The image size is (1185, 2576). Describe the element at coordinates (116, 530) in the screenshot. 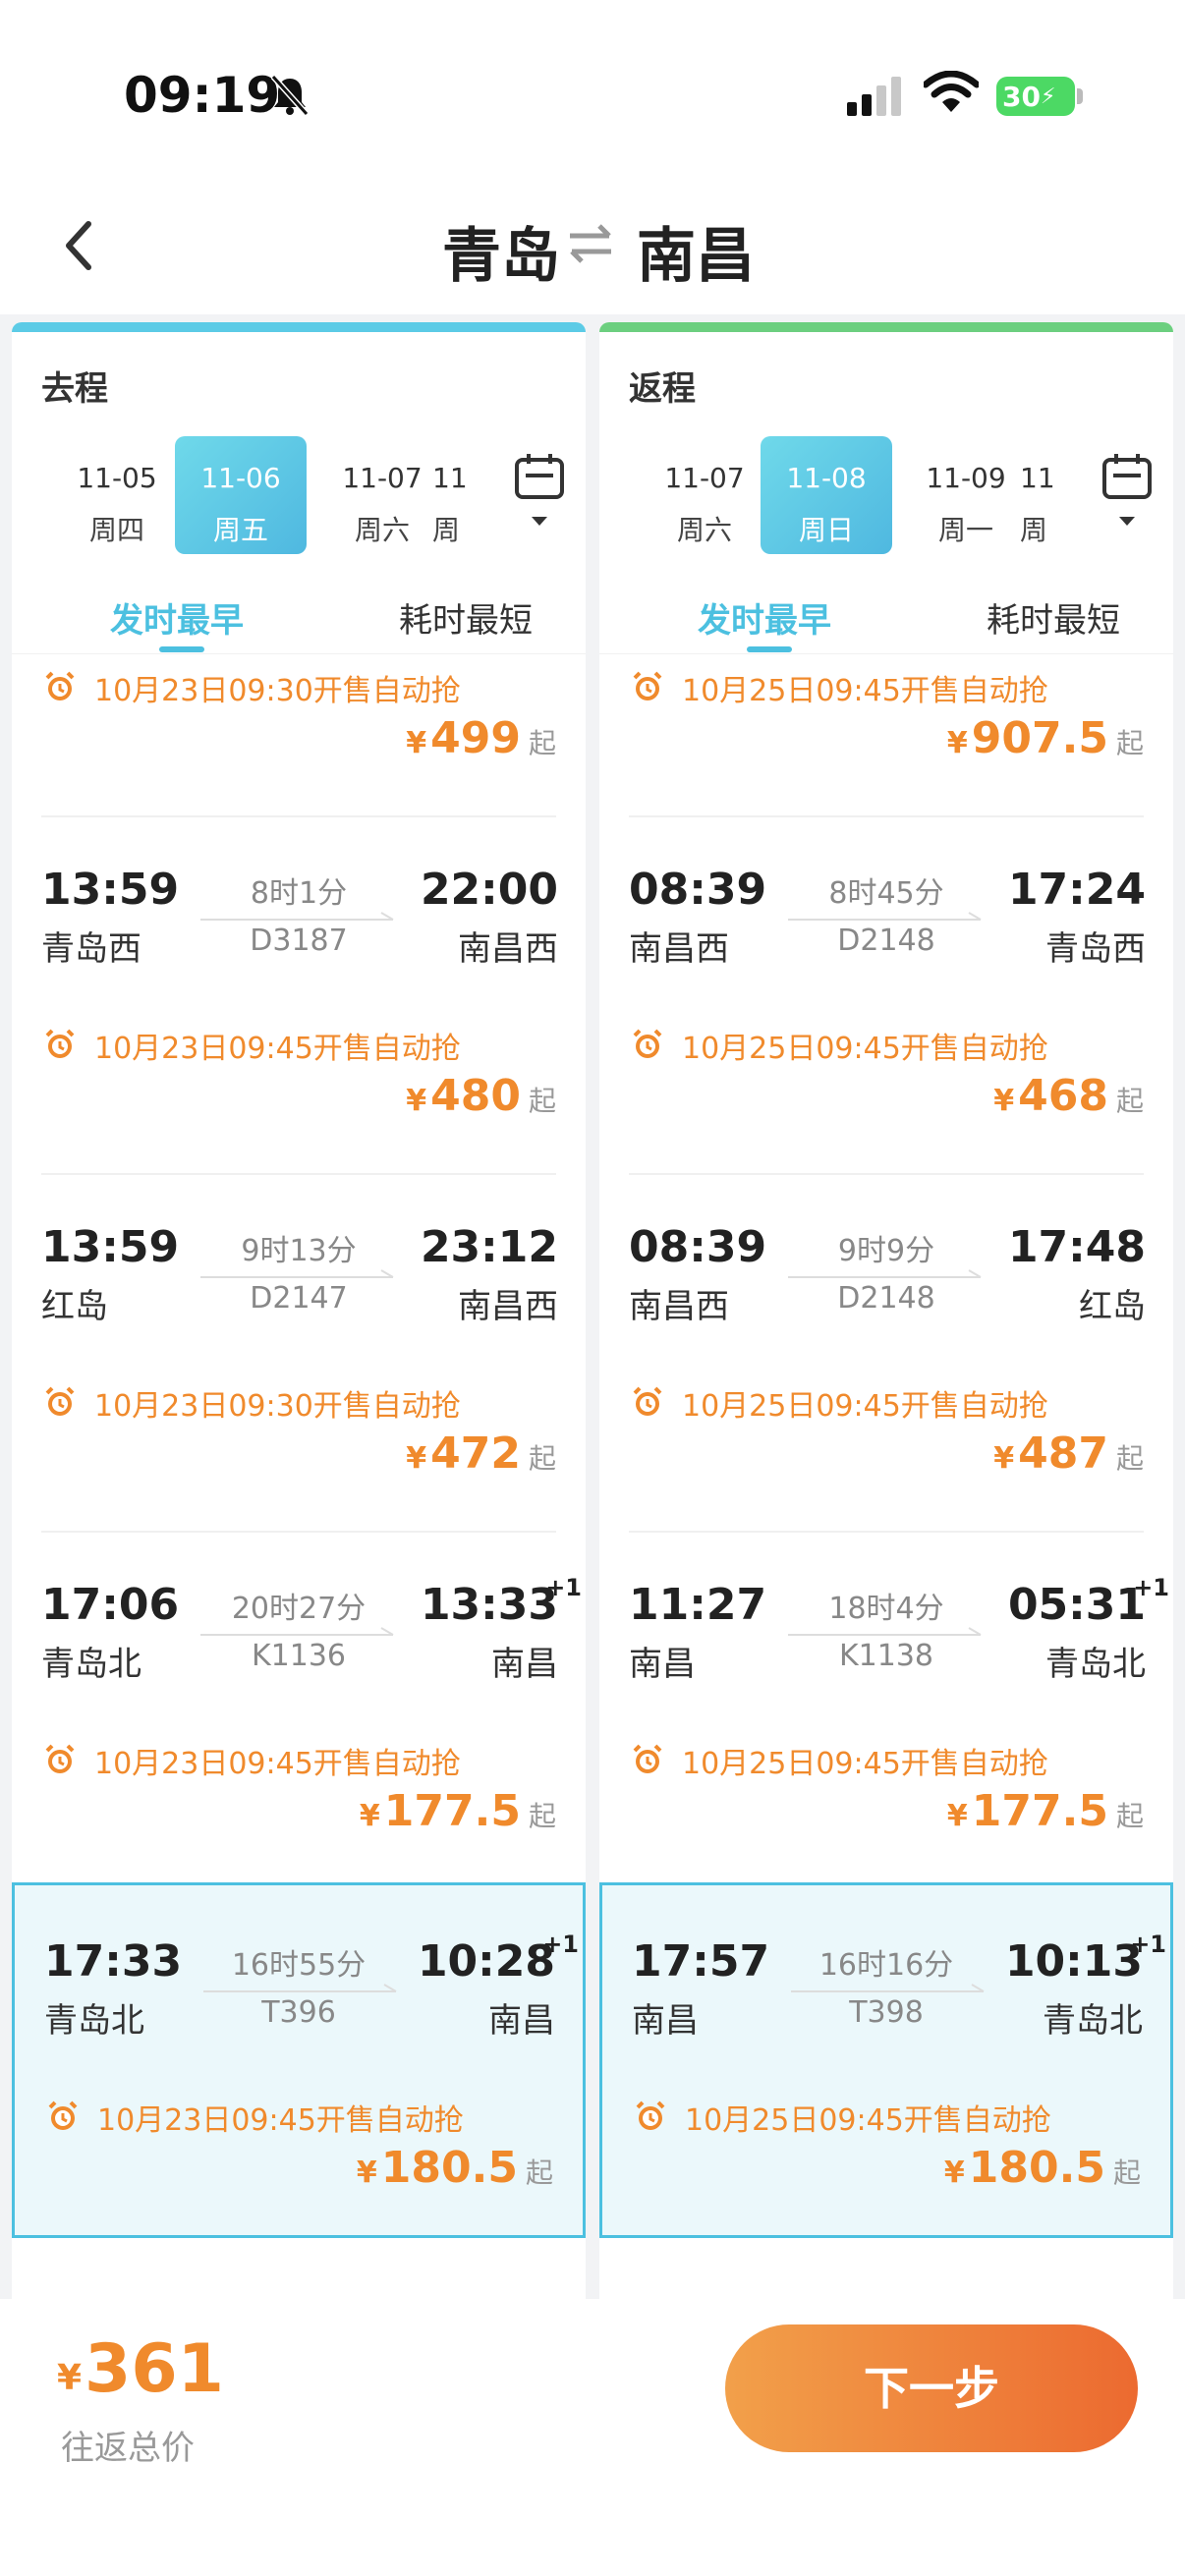

I see `weekday-text: 周四` at that location.